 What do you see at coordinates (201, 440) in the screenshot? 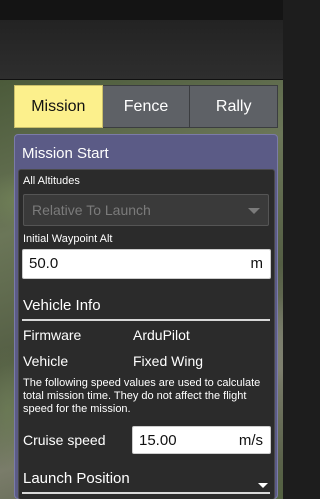
I see `cruise-speed-field: 15.00 m/s` at bounding box center [201, 440].